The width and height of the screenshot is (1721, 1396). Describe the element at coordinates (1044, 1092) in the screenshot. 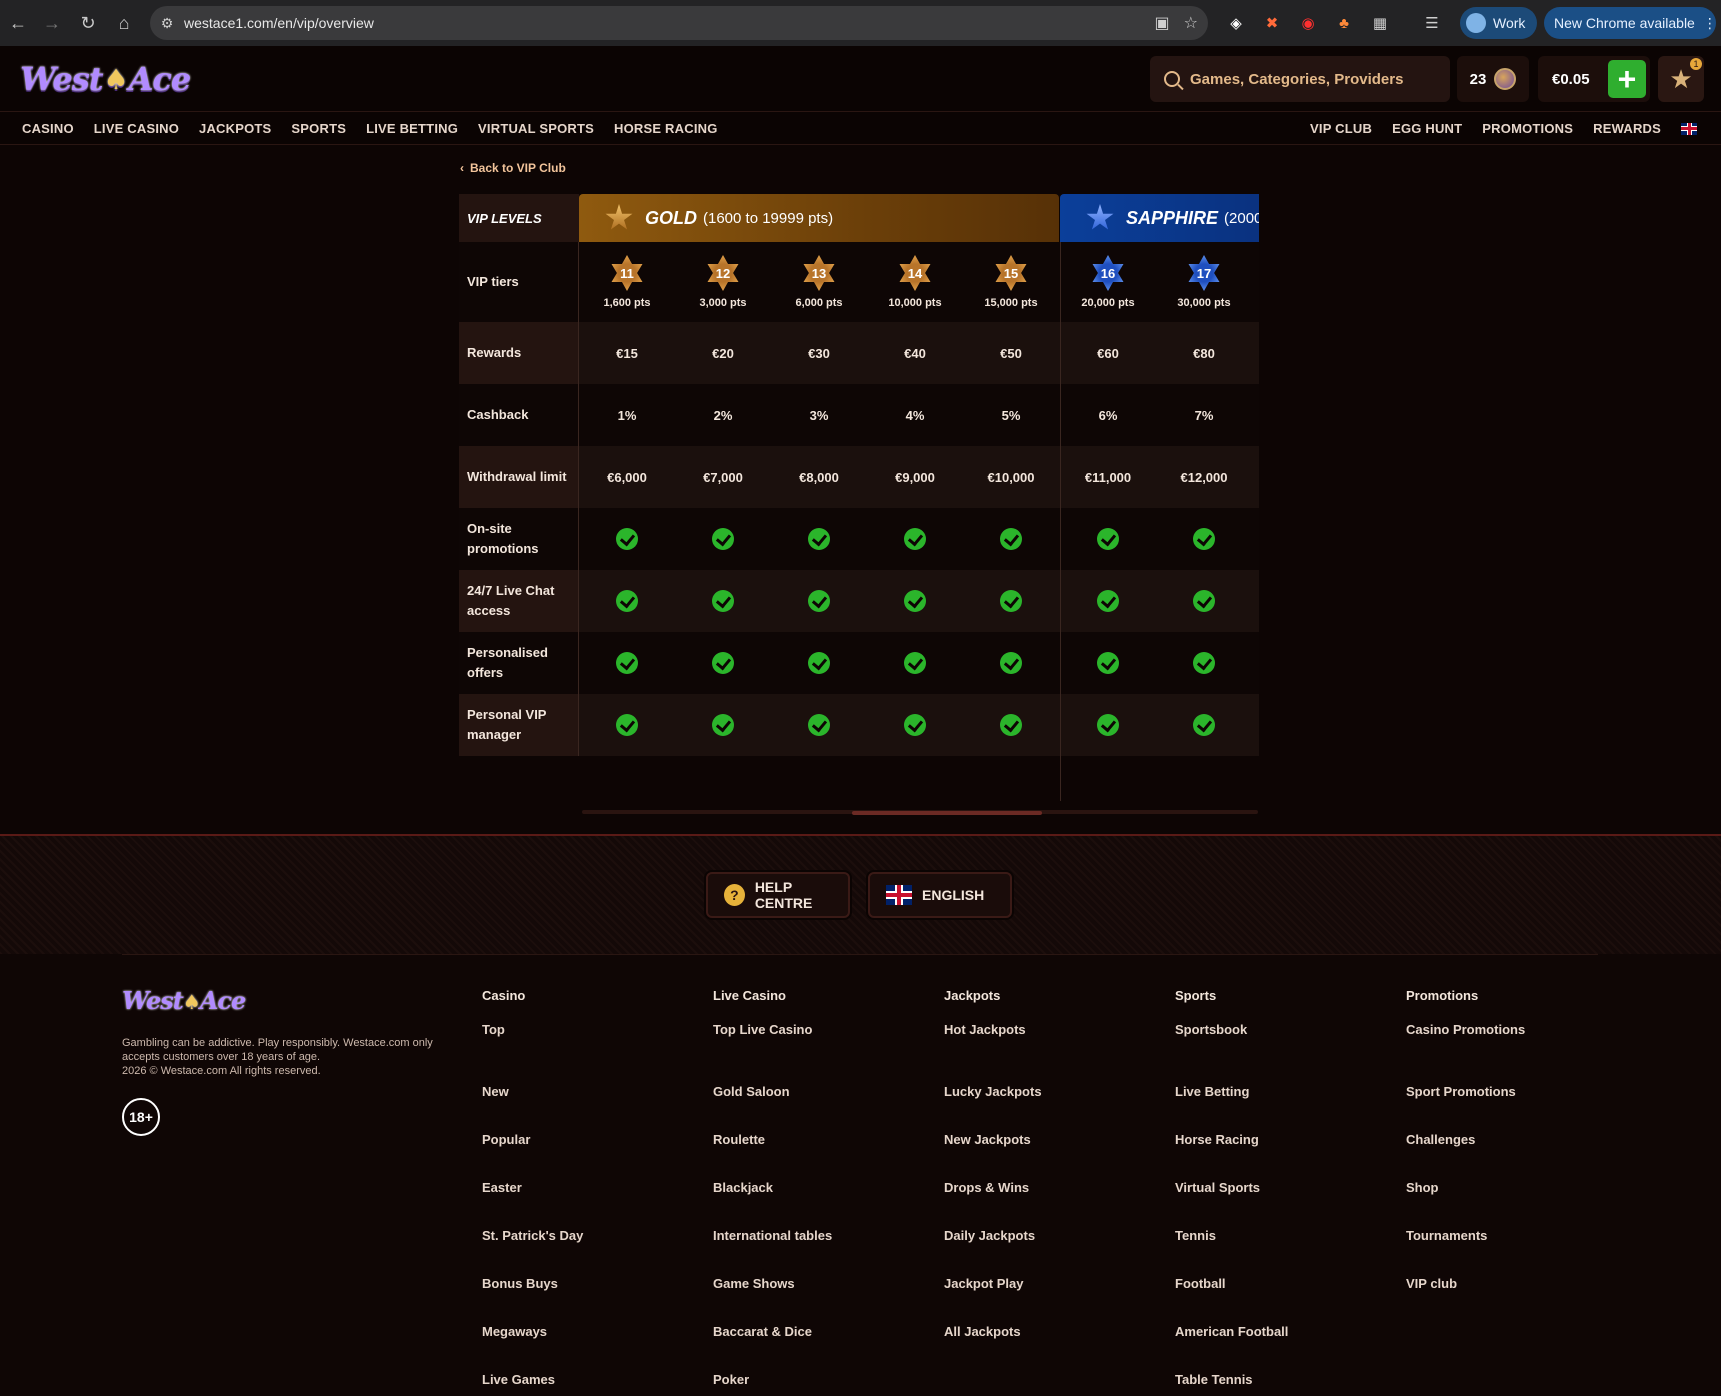

I see `footer-link: Lucky Jackpots` at that location.